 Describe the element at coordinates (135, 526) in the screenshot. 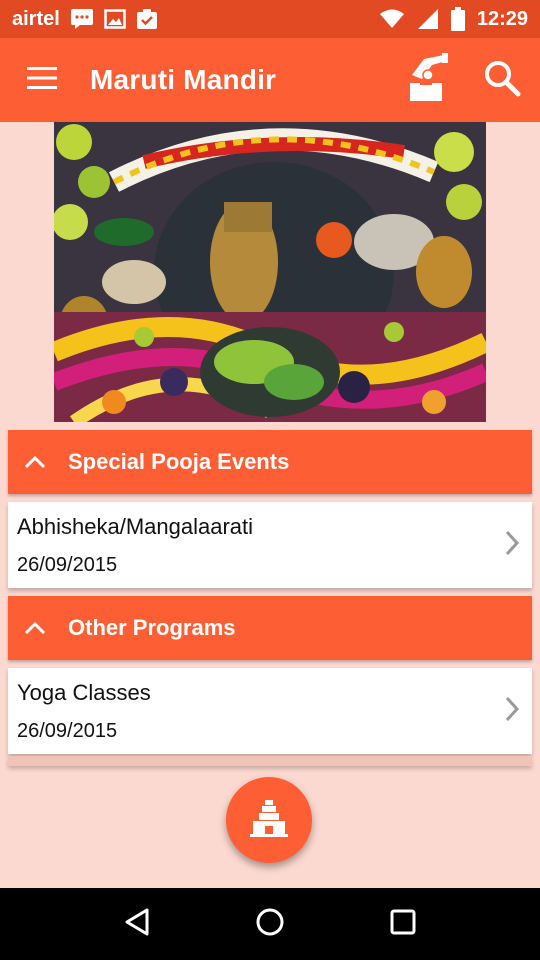

I see `event-name: Abhisheka/Mangalaarati` at that location.